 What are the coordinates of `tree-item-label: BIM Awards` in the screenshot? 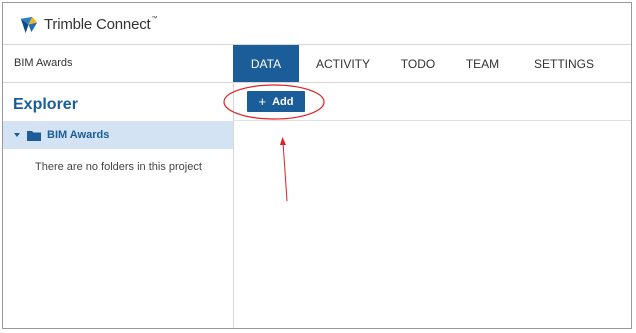 It's located at (78, 135).